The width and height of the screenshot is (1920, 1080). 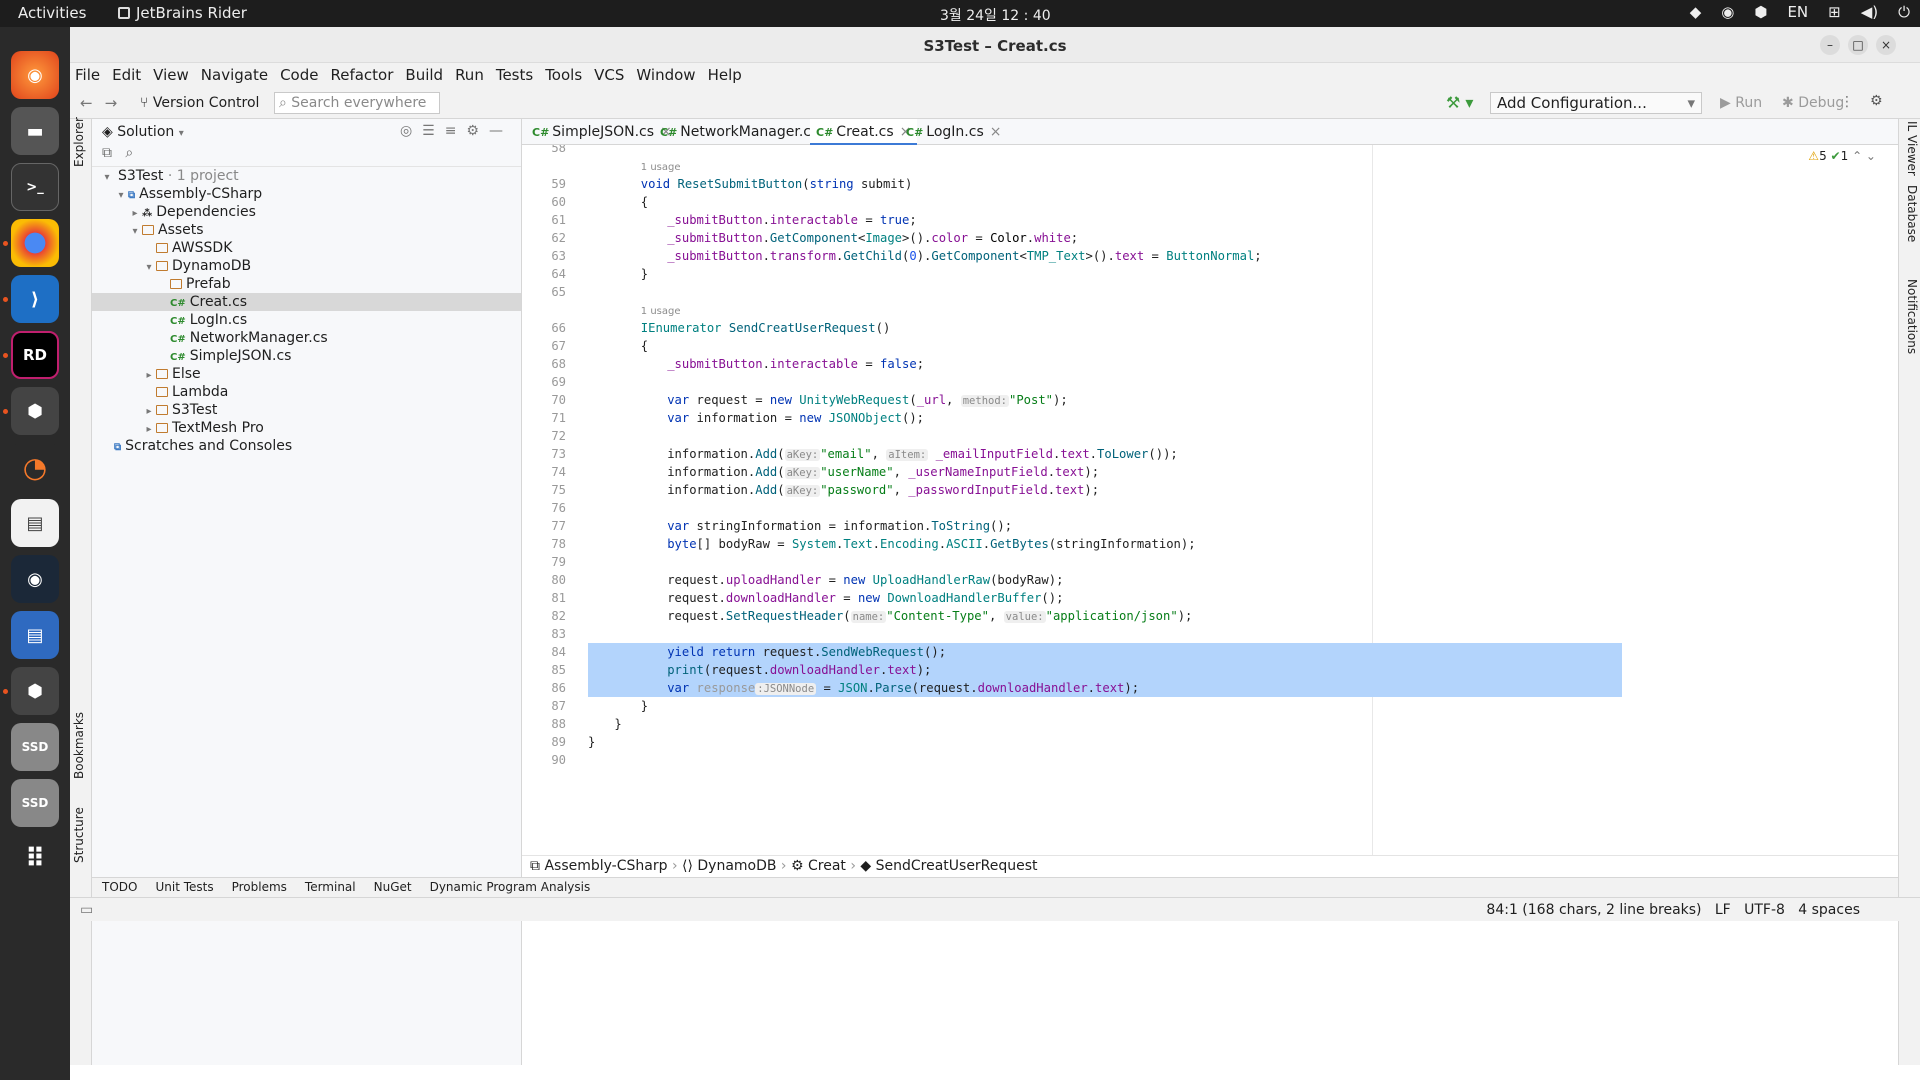 What do you see at coordinates (996, 132) in the screenshot?
I see `close-tab-icon: ×` at bounding box center [996, 132].